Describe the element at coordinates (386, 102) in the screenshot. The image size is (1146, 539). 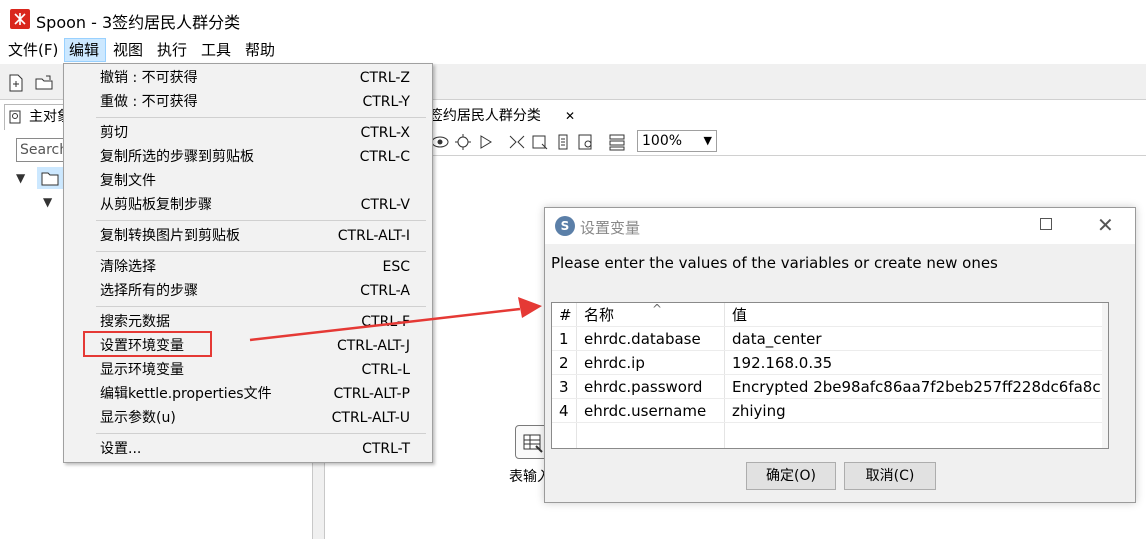
I see `menu-item-redo-shortcut: CTRL-Y` at that location.